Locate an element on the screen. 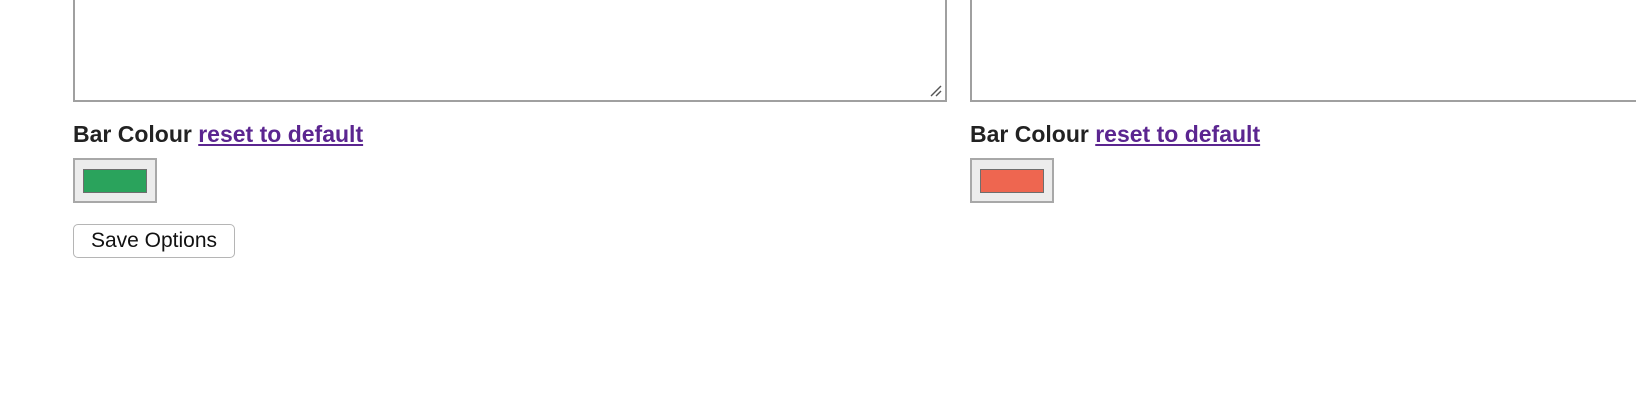 The width and height of the screenshot is (1636, 412). bar-colour-picker-left is located at coordinates (115, 180).